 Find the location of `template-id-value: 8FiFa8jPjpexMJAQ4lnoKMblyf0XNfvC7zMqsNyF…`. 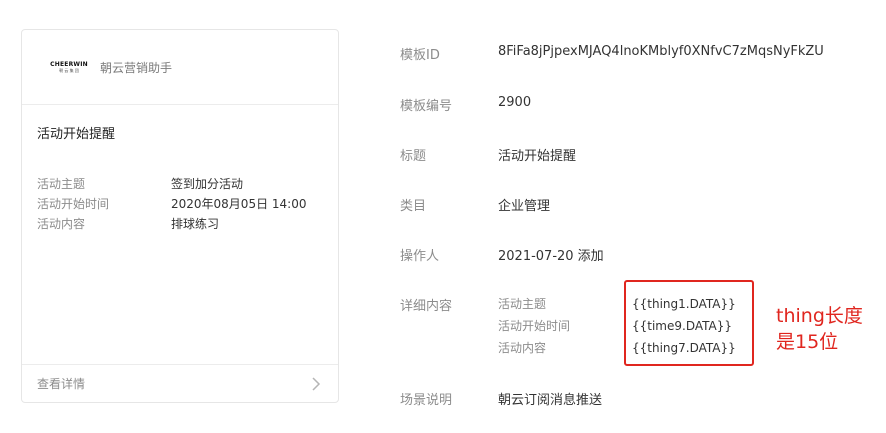

template-id-value: 8FiFa8jPjpexMJAQ4lnoKMblyf0XNfvC7zMqsNyF… is located at coordinates (661, 51).